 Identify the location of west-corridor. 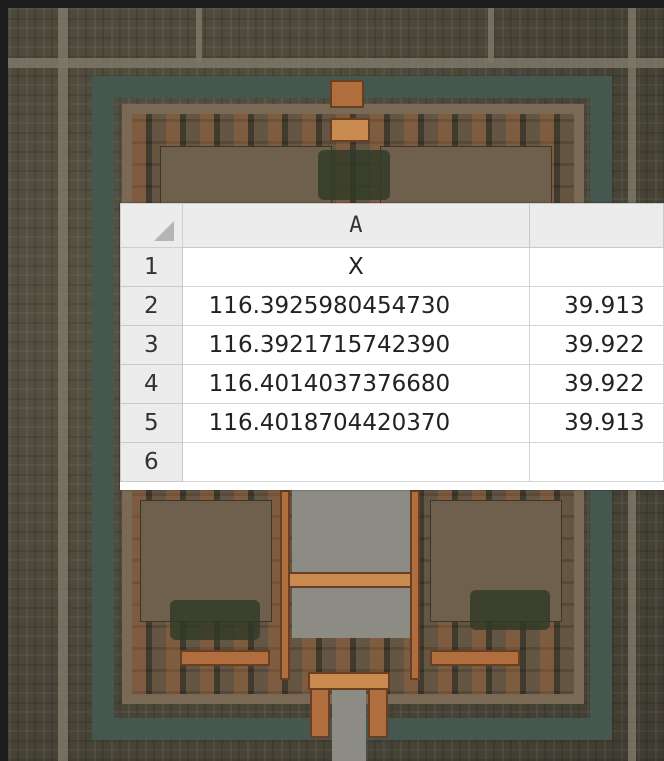
(415, 585).